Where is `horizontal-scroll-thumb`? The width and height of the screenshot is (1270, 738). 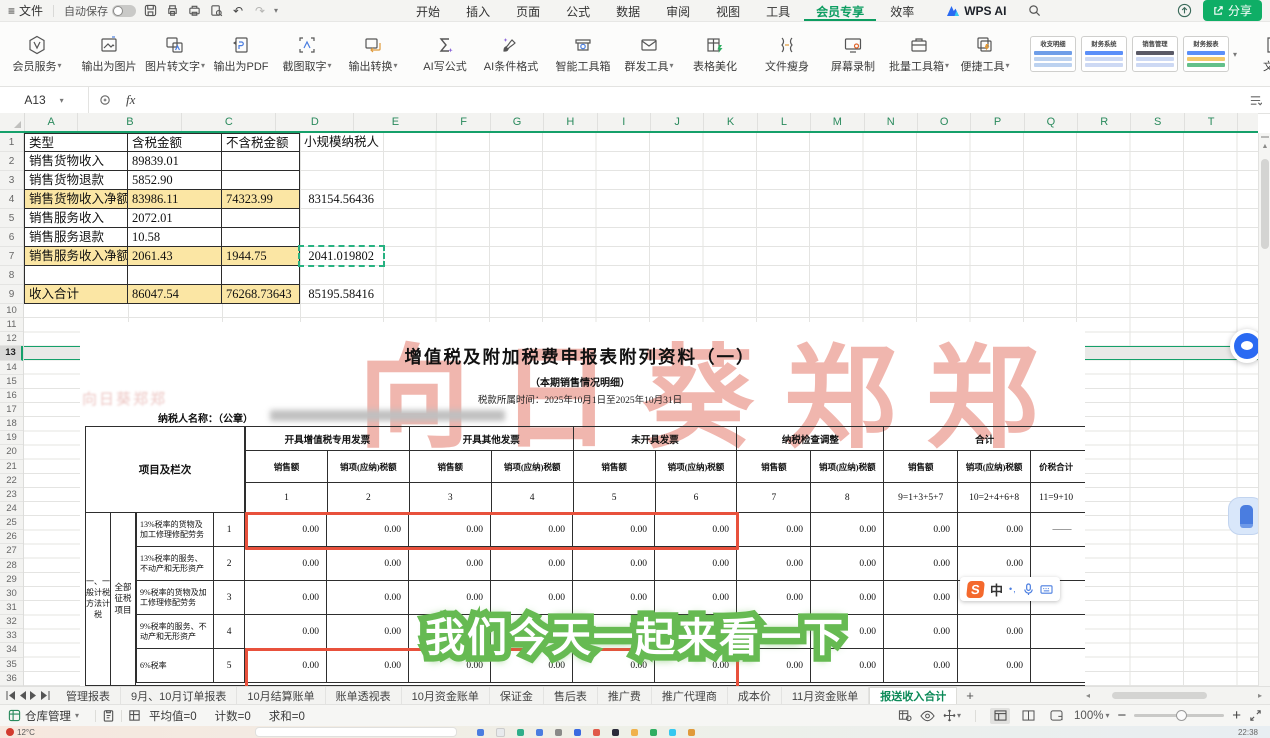 horizontal-scroll-thumb is located at coordinates (1159, 695).